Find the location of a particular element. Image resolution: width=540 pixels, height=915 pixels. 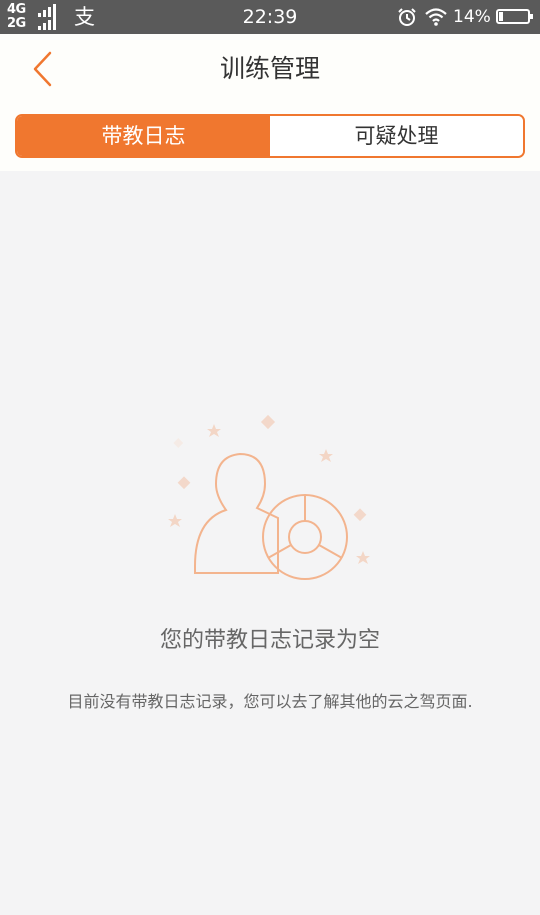

person-outline is located at coordinates (236, 513).